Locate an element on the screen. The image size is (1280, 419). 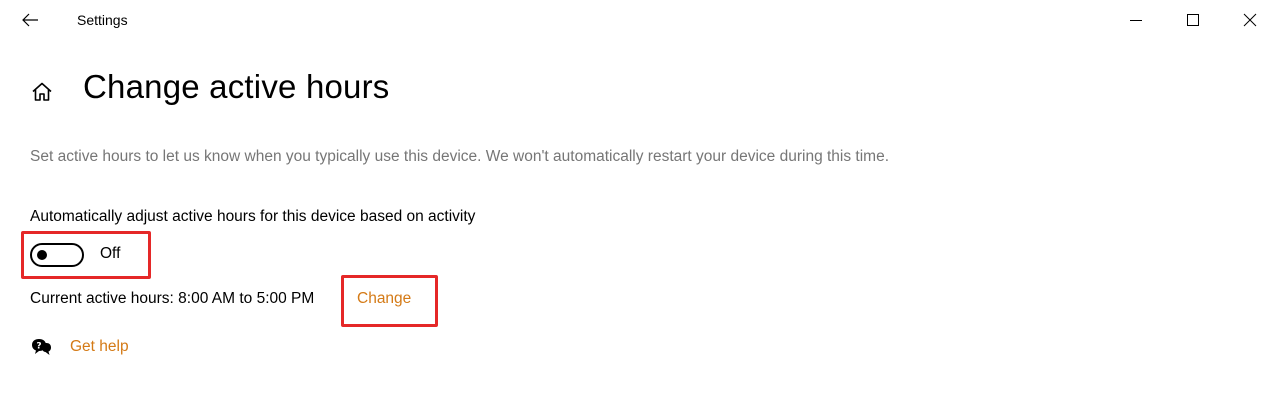
minimize-button is located at coordinates (1136, 20).